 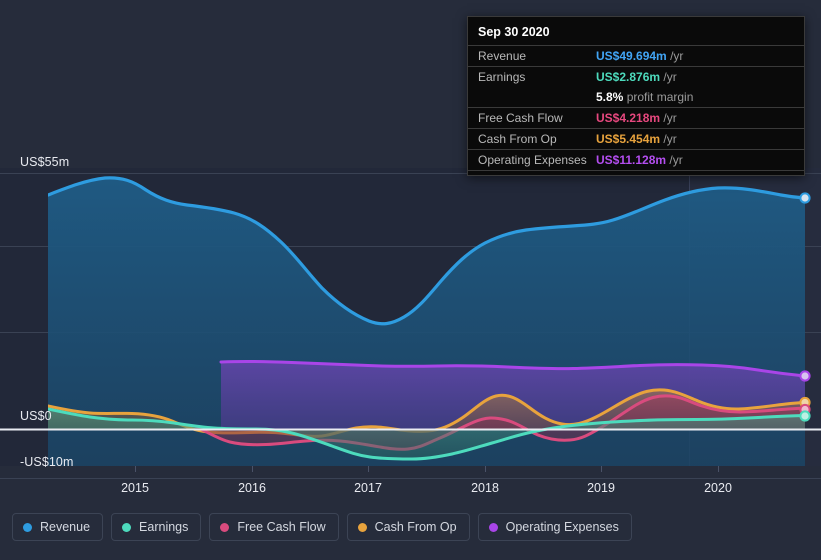 What do you see at coordinates (670, 139) in the screenshot?
I see `tooltip-unit-cash-from-op: /yr` at bounding box center [670, 139].